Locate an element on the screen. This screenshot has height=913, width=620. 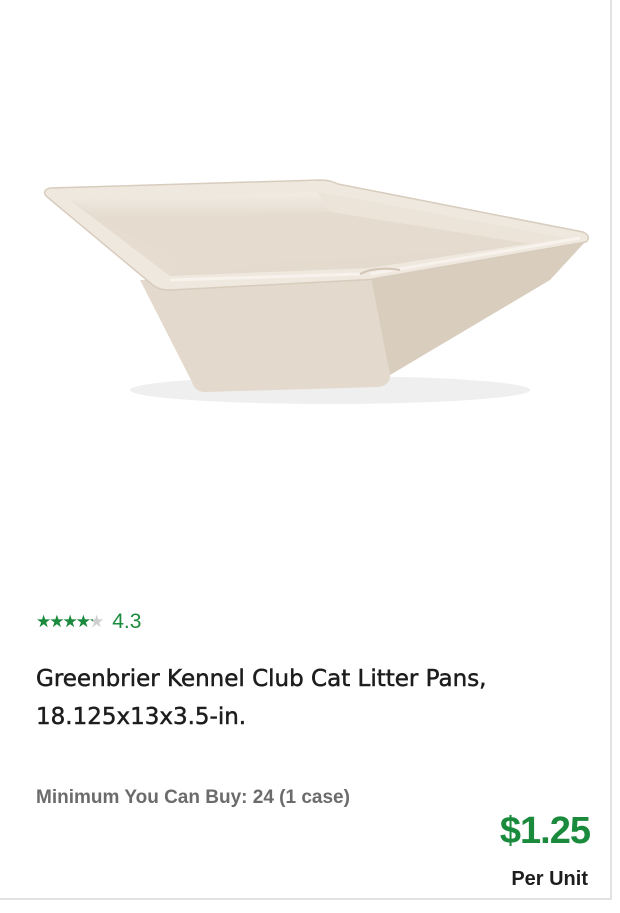
price-unit: Per Unit is located at coordinates (549, 879).